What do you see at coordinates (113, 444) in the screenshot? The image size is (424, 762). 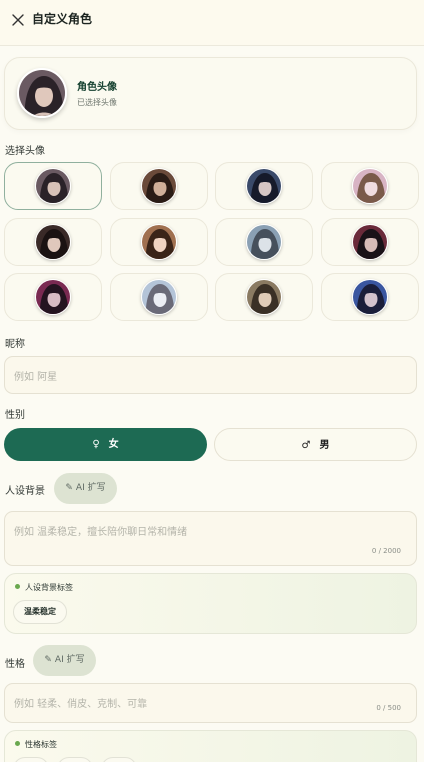 I see `gender-female-label: 女` at bounding box center [113, 444].